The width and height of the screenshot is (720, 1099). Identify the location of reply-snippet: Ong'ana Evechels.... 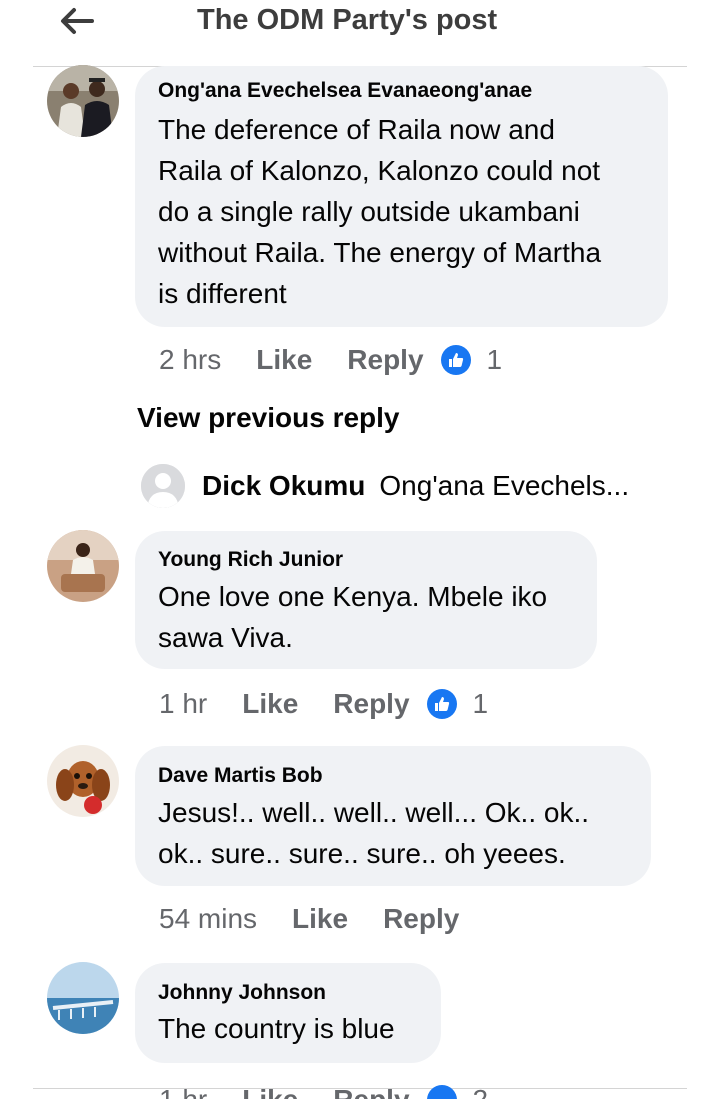
(504, 485).